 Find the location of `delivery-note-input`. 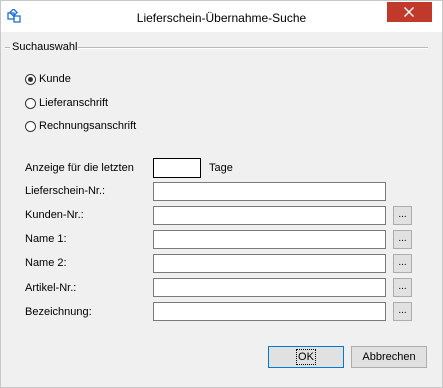

delivery-note-input is located at coordinates (269, 191).